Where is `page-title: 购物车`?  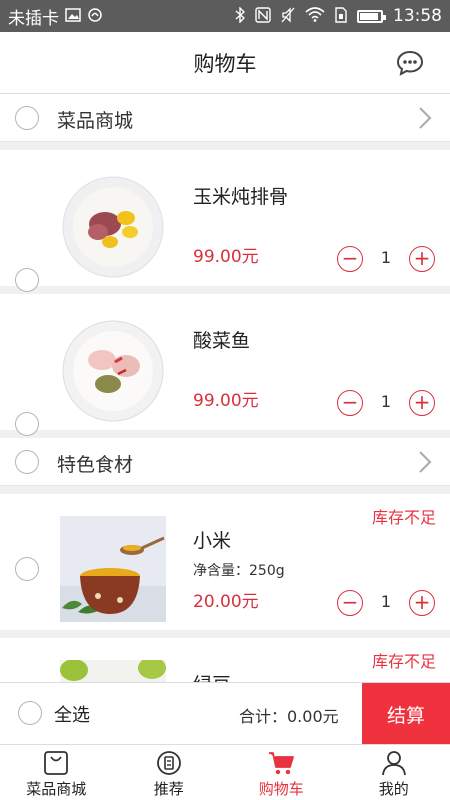 page-title: 购物车 is located at coordinates (225, 63).